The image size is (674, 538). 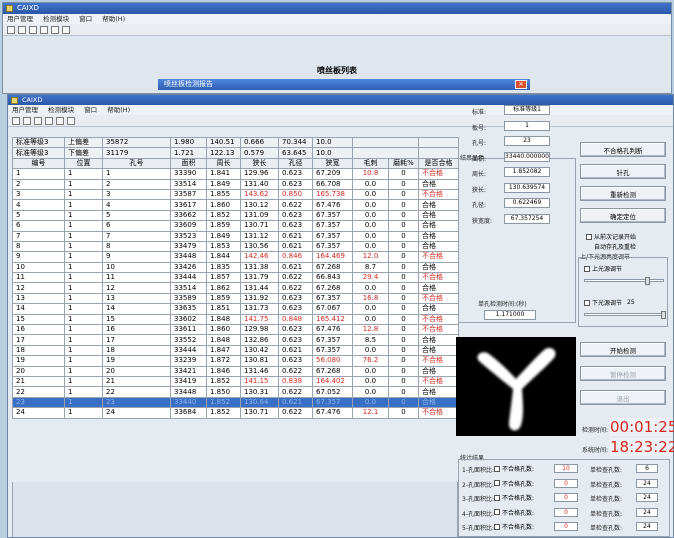 I want to click on table-cell: 24, so click(x=136, y=413).